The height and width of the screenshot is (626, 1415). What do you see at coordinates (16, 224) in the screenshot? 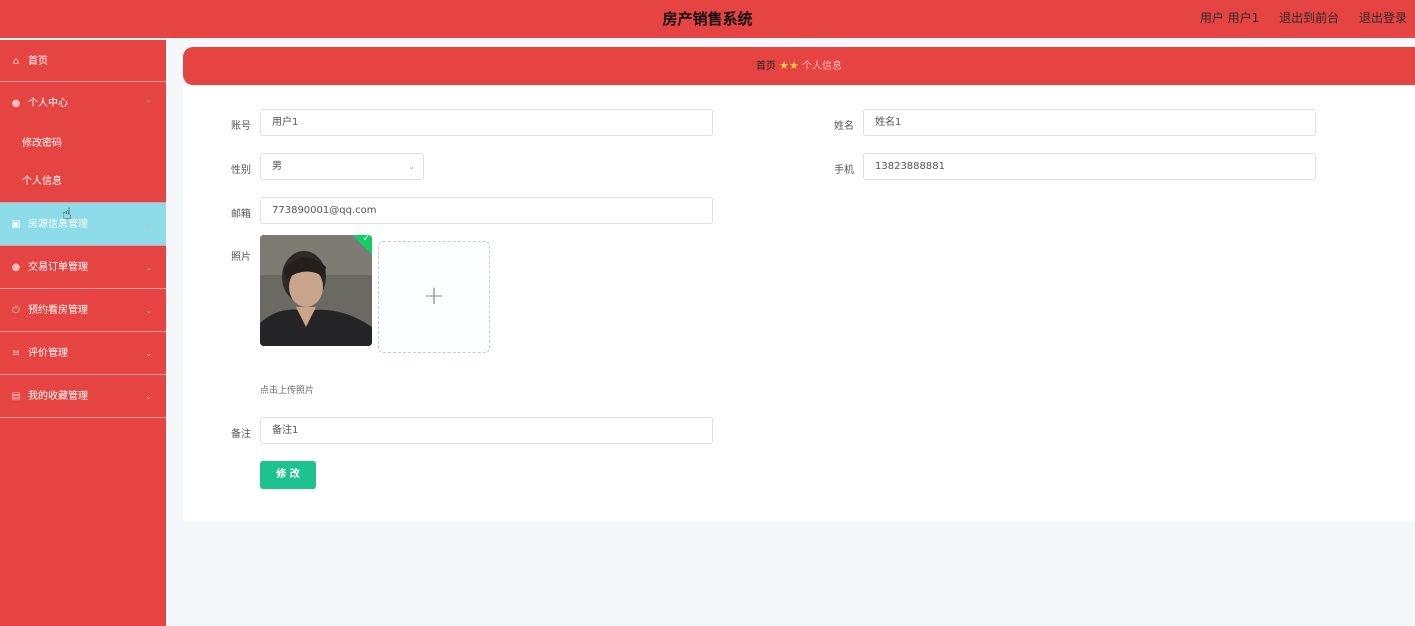
I see `briefcase-icon: ▣` at bounding box center [16, 224].